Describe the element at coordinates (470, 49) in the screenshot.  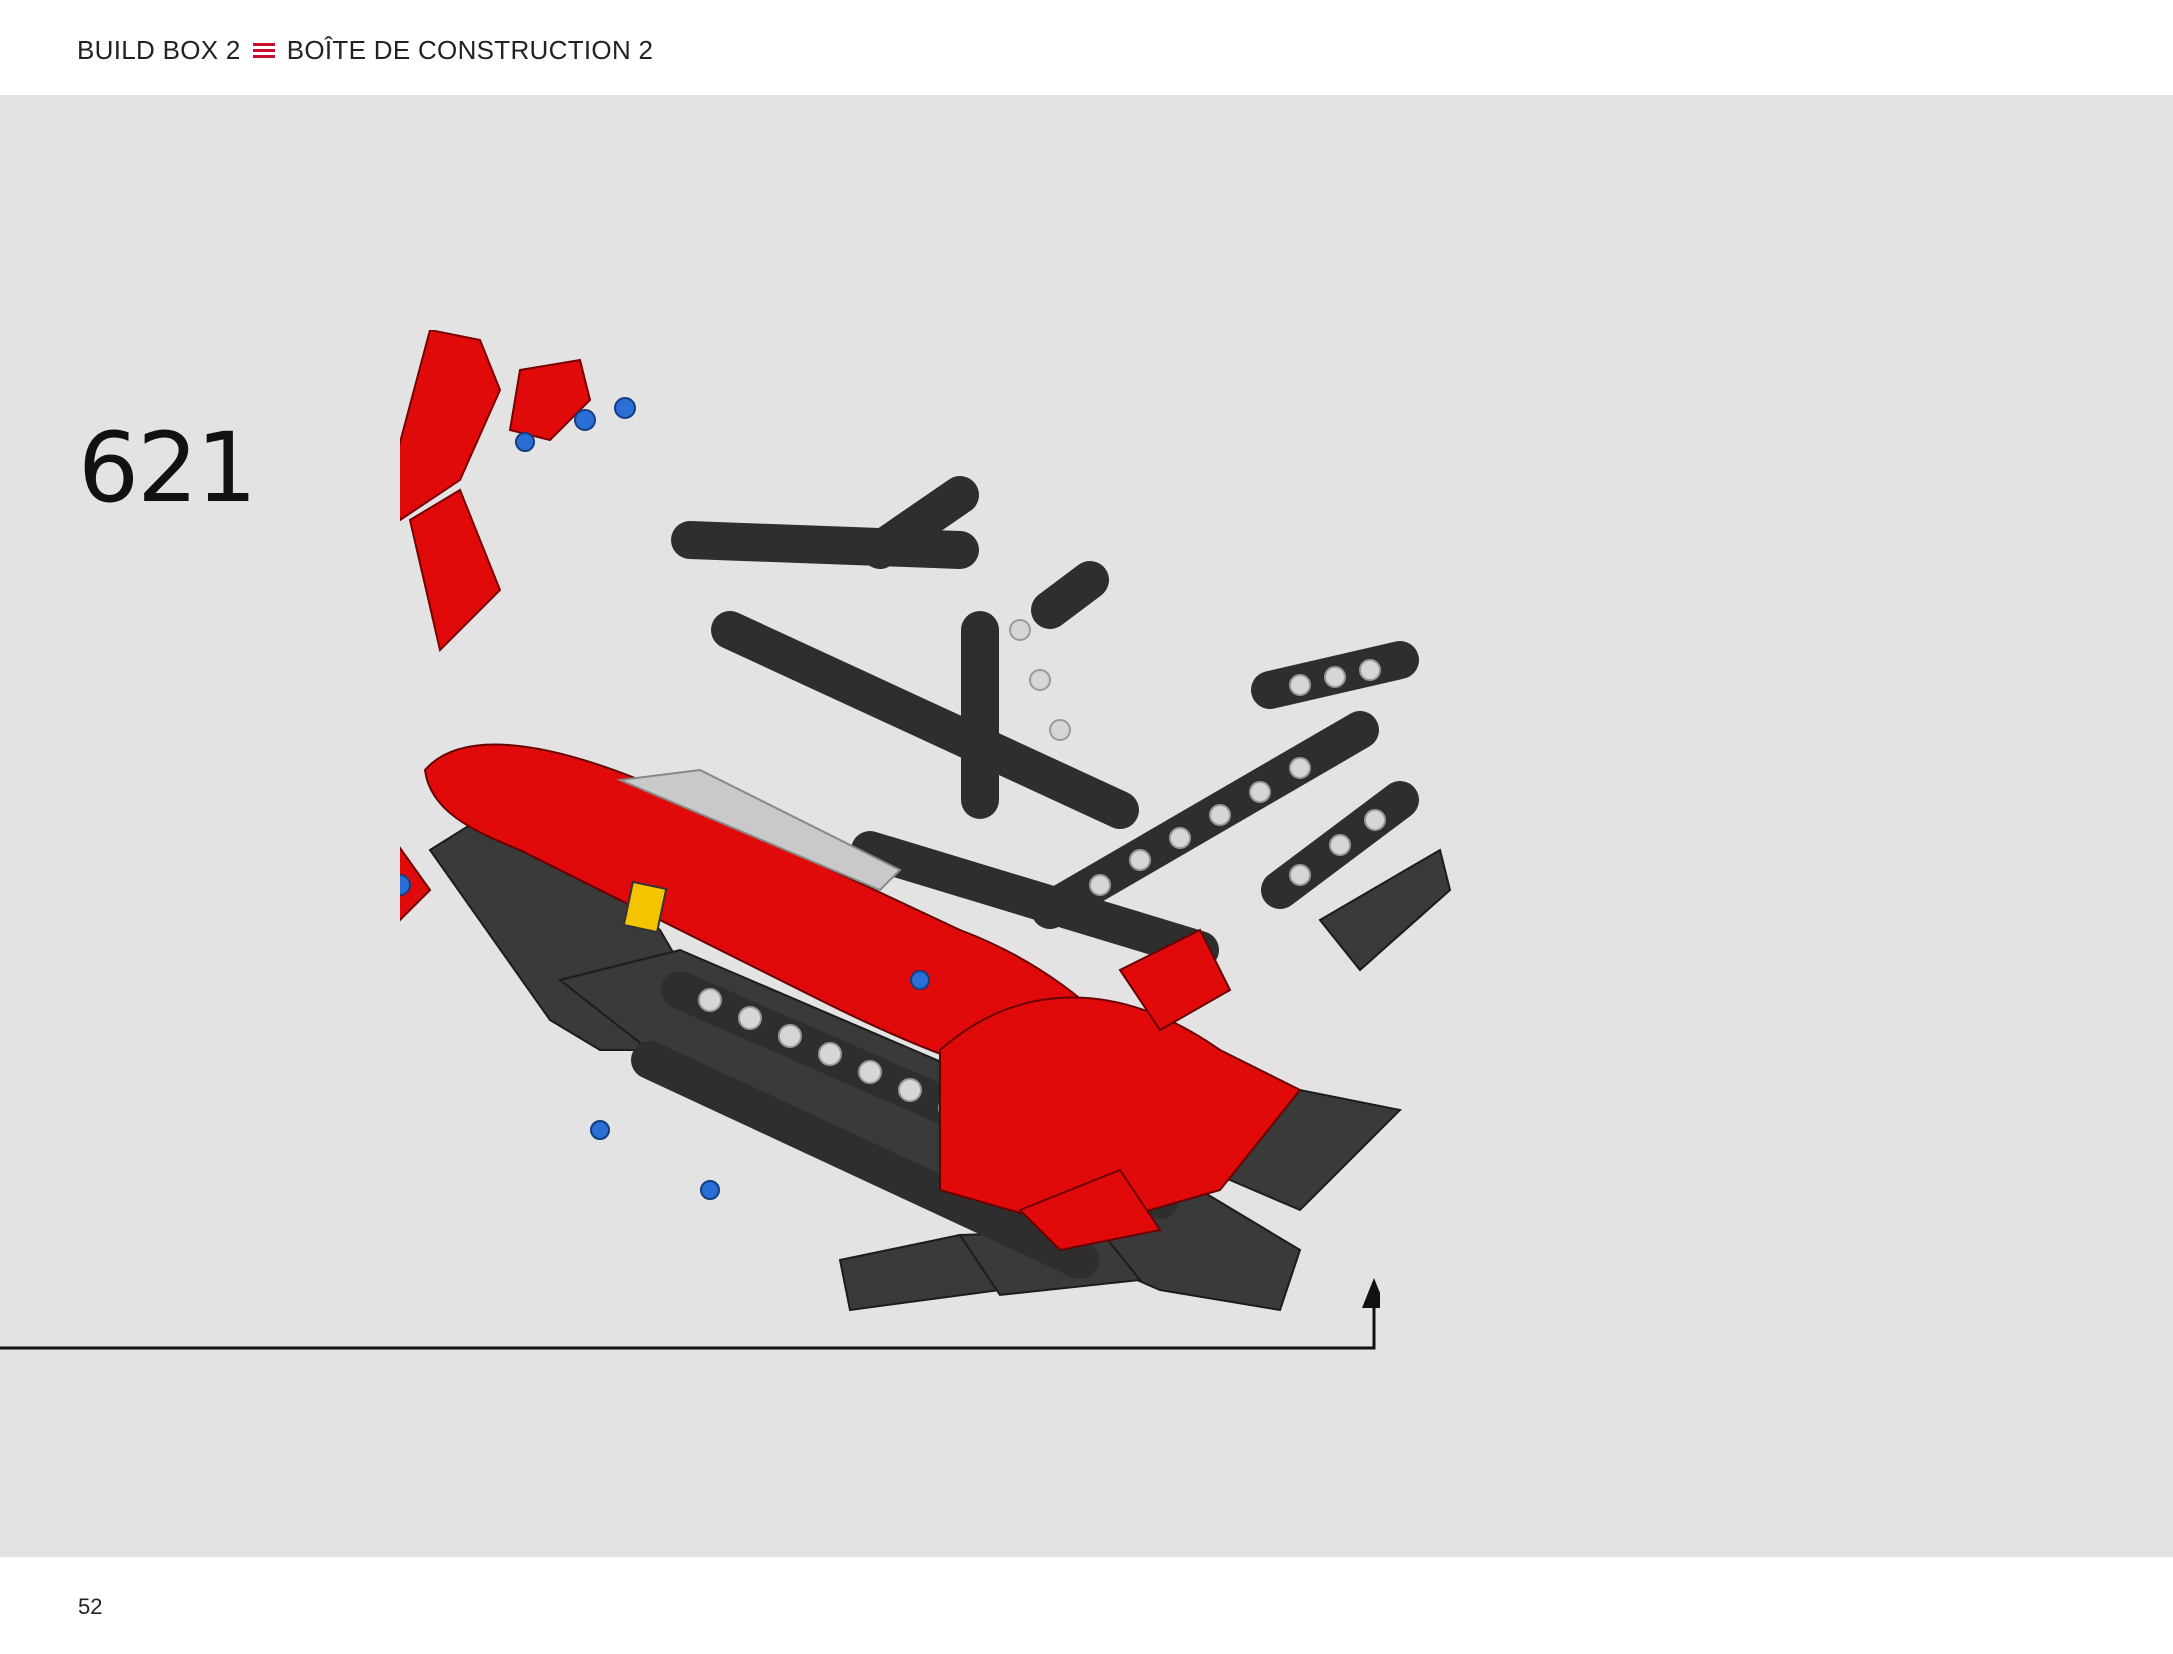
I see `header-title-fr: BOÎTE DE CONSTRUCTION 2` at that location.